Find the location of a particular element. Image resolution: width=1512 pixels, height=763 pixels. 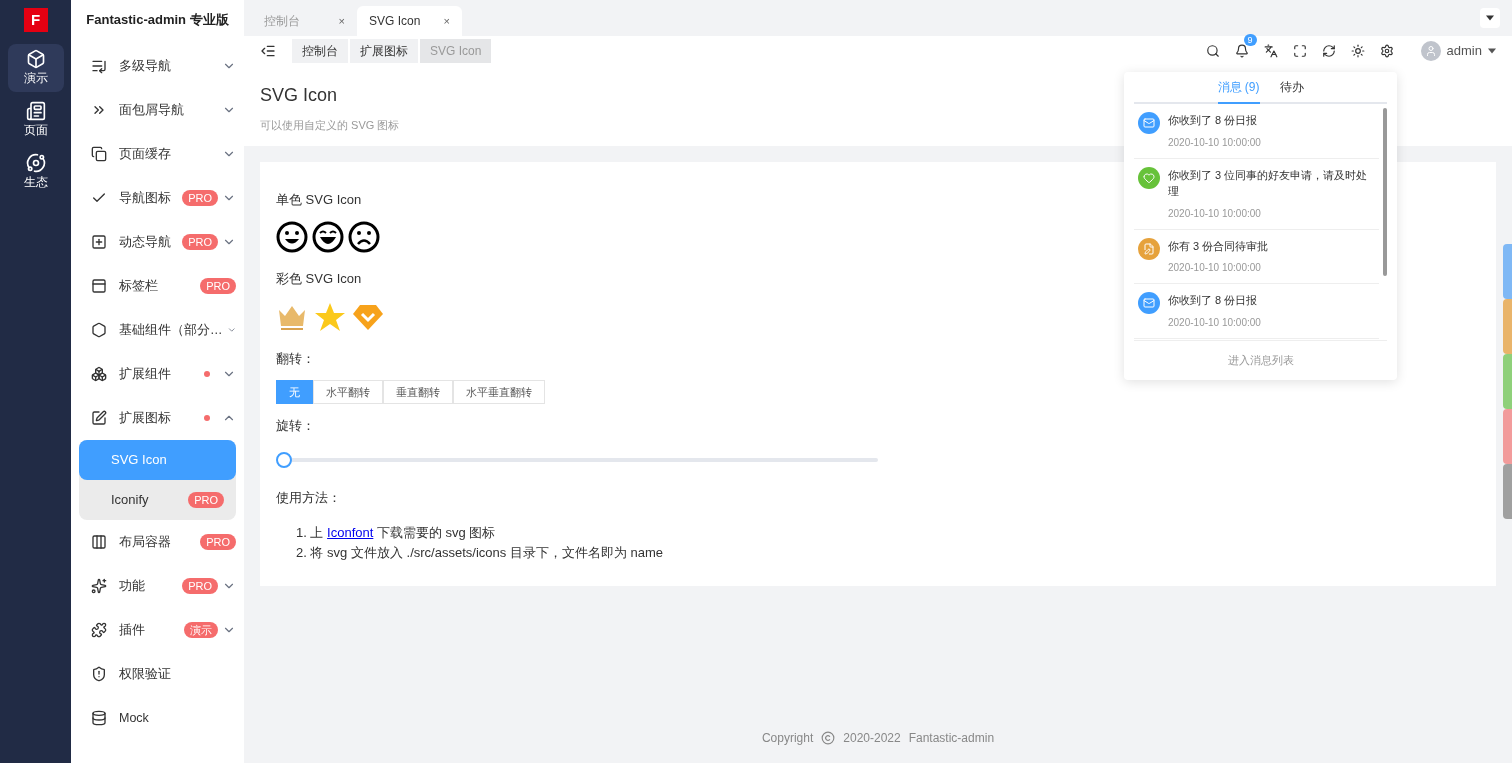

scrollbar is located at coordinates (1385, 192).